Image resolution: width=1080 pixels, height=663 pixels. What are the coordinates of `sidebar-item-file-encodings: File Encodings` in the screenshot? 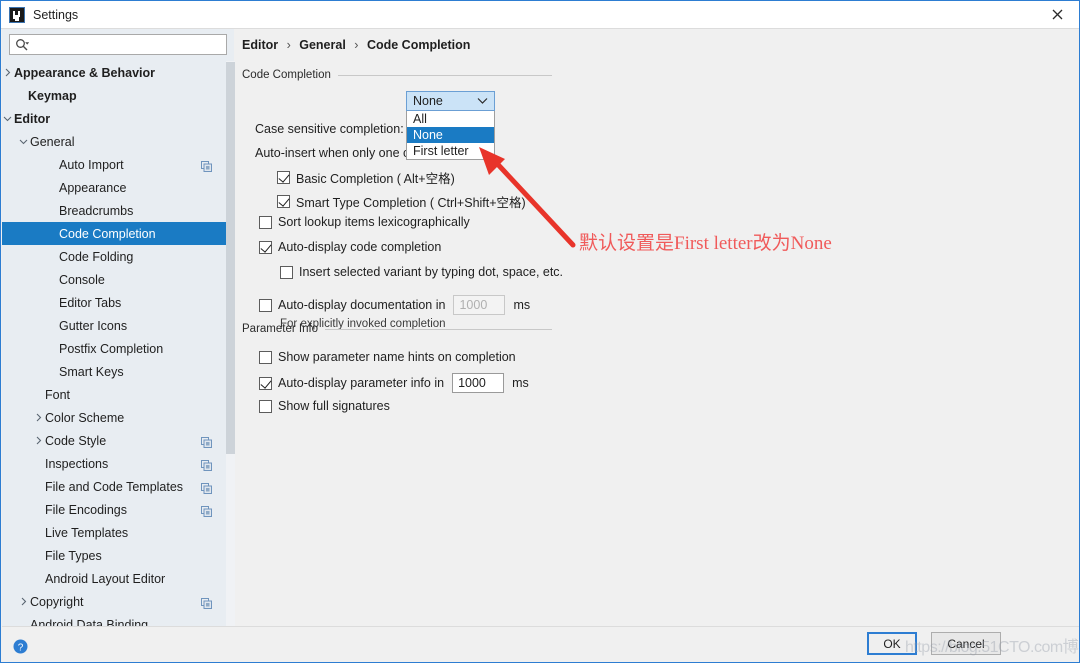 It's located at (114, 509).